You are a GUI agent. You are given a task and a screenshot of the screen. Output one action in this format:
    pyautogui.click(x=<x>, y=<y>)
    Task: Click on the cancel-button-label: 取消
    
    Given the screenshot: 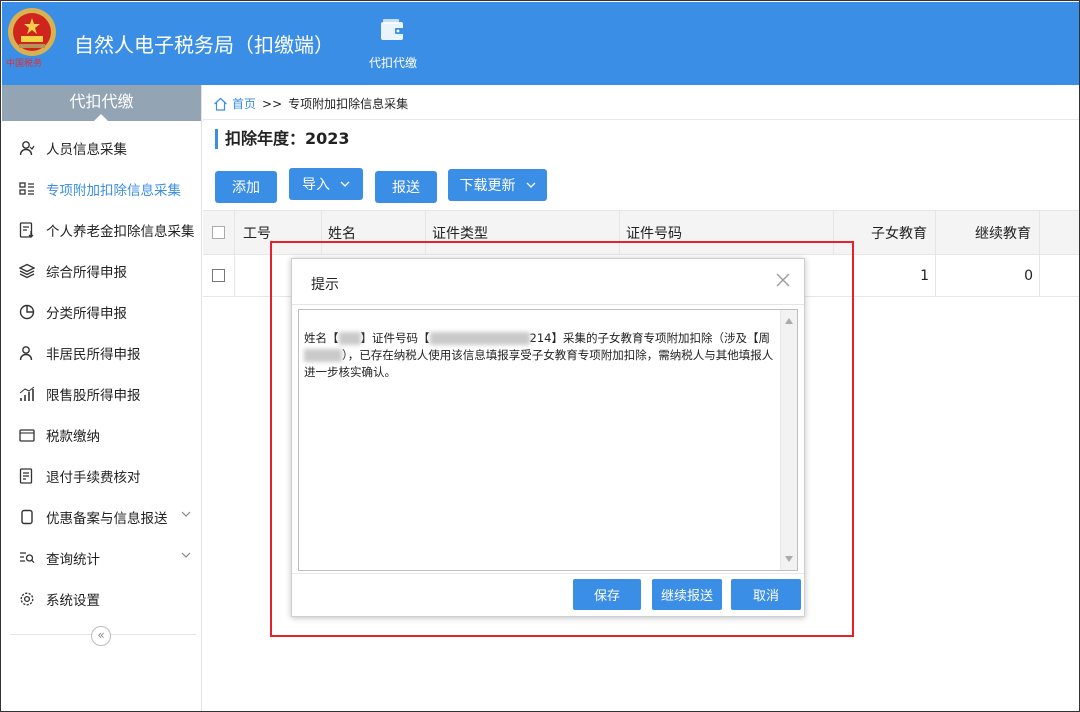 What is the action you would take?
    pyautogui.click(x=765, y=596)
    